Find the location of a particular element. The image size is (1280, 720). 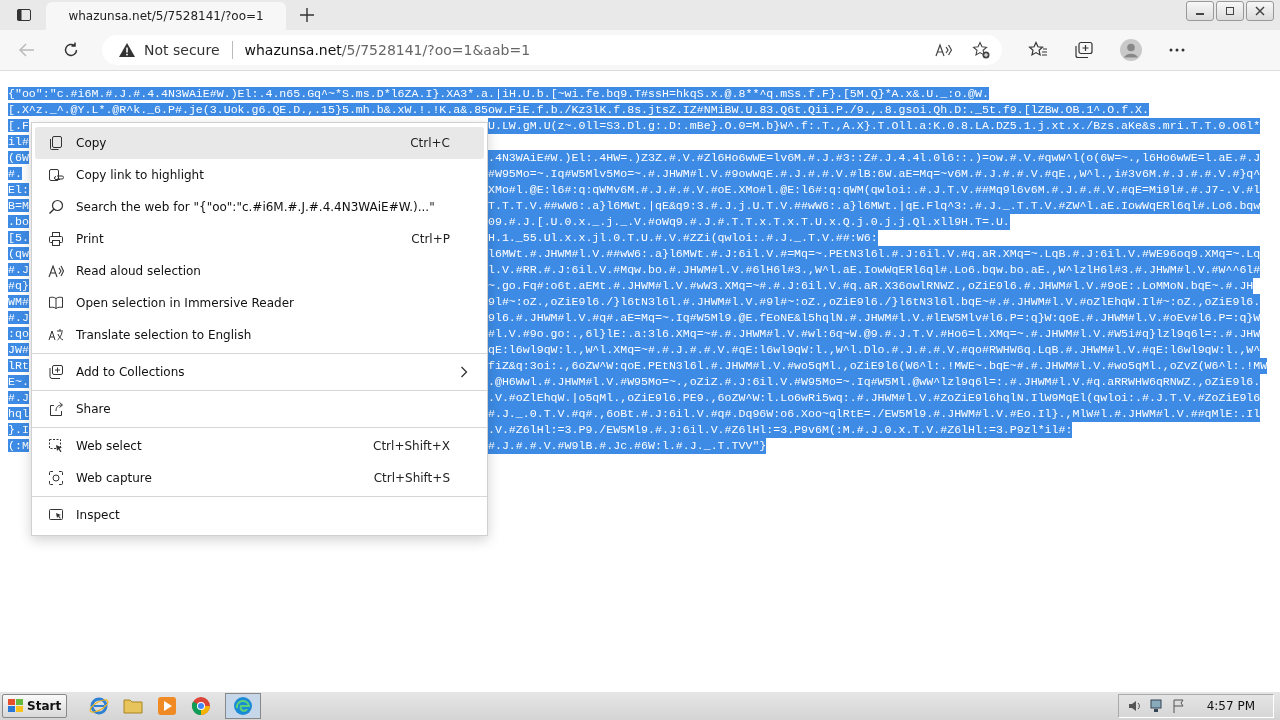

edge-icon is located at coordinates (243, 706).